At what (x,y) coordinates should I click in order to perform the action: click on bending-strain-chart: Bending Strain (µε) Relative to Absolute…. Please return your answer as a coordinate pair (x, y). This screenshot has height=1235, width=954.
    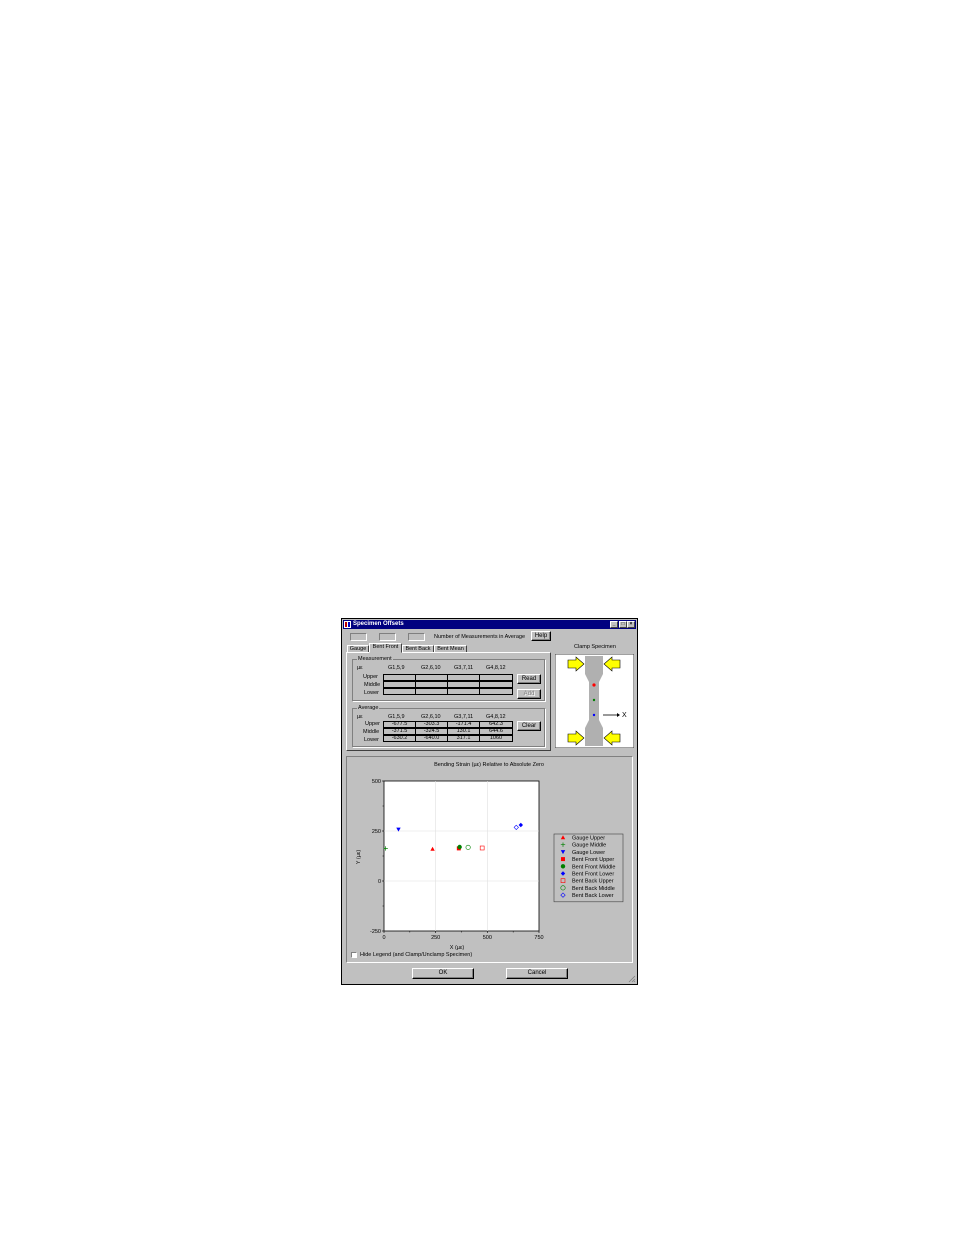
    Looking at the image, I should click on (490, 856).